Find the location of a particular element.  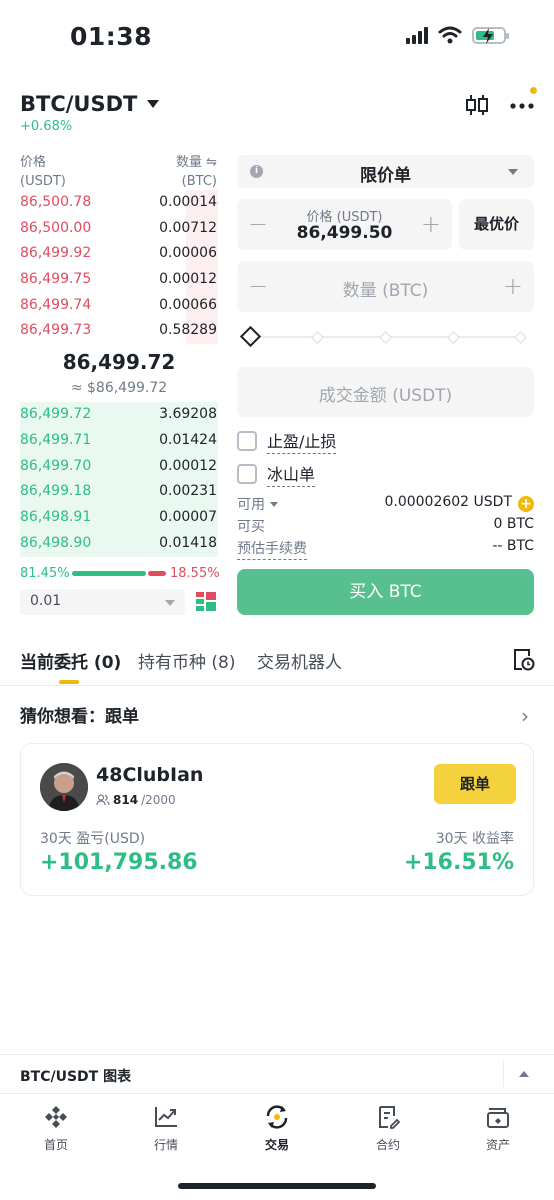

nav-trade: 交易 is located at coordinates (277, 1128).